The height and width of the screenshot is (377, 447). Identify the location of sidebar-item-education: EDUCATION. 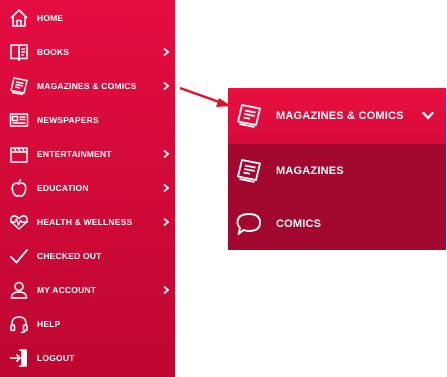
(87, 188).